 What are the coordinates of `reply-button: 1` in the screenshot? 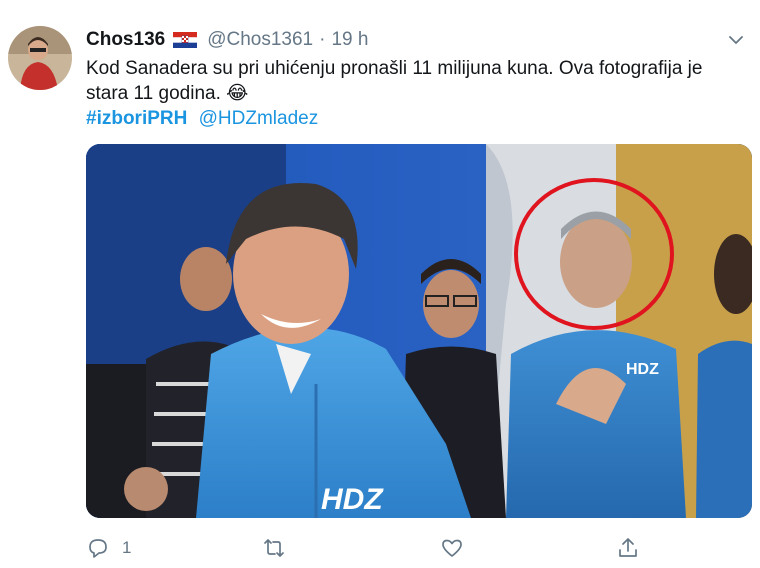 It's located at (108, 548).